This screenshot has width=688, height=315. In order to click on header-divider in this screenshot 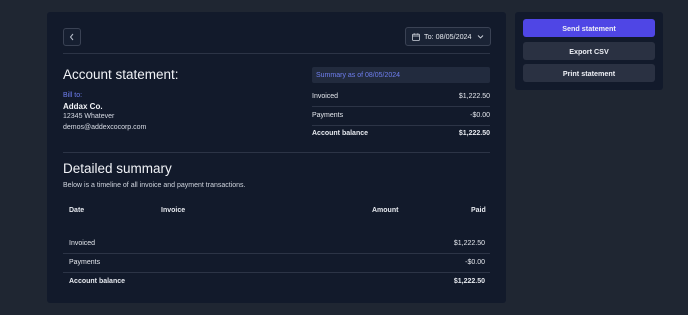, I will do `click(276, 53)`.